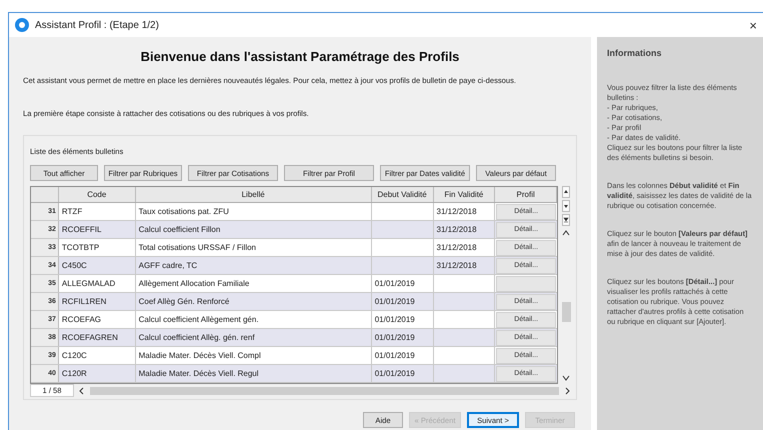 The image size is (763, 430). What do you see at coordinates (82, 390) in the screenshot?
I see `chevron-left-icon` at bounding box center [82, 390].